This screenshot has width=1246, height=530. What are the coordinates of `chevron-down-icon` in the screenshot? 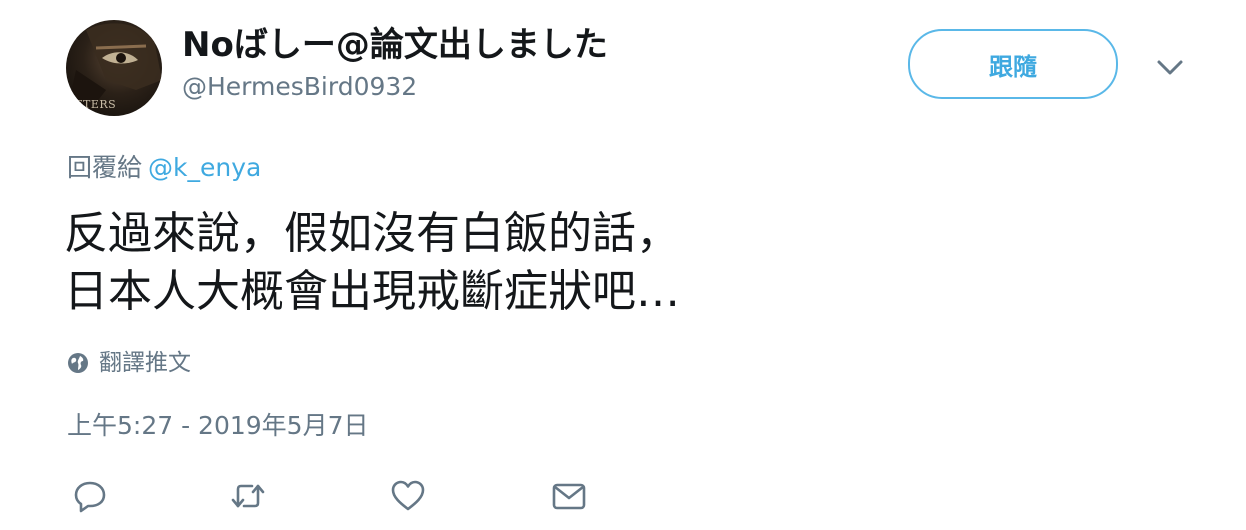 It's located at (1170, 67).